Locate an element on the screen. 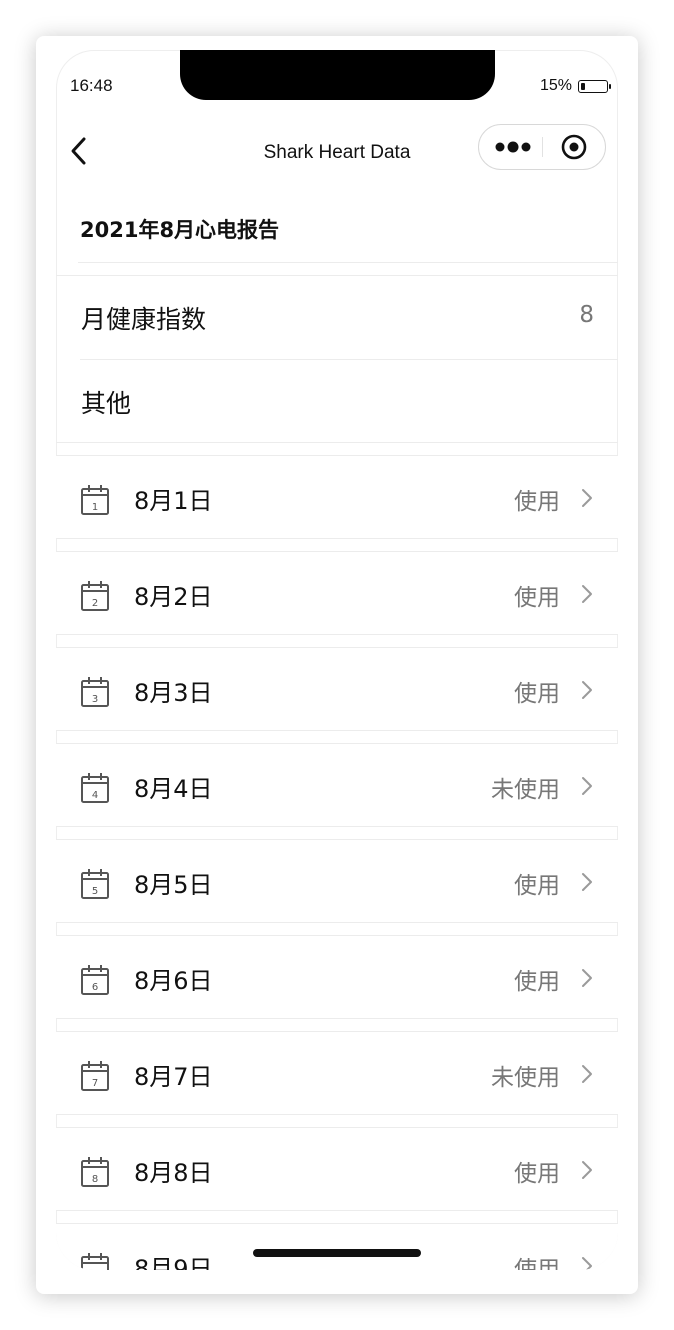 This screenshot has width=674, height=1330. calendar-icon: 4 is located at coordinates (95, 788).